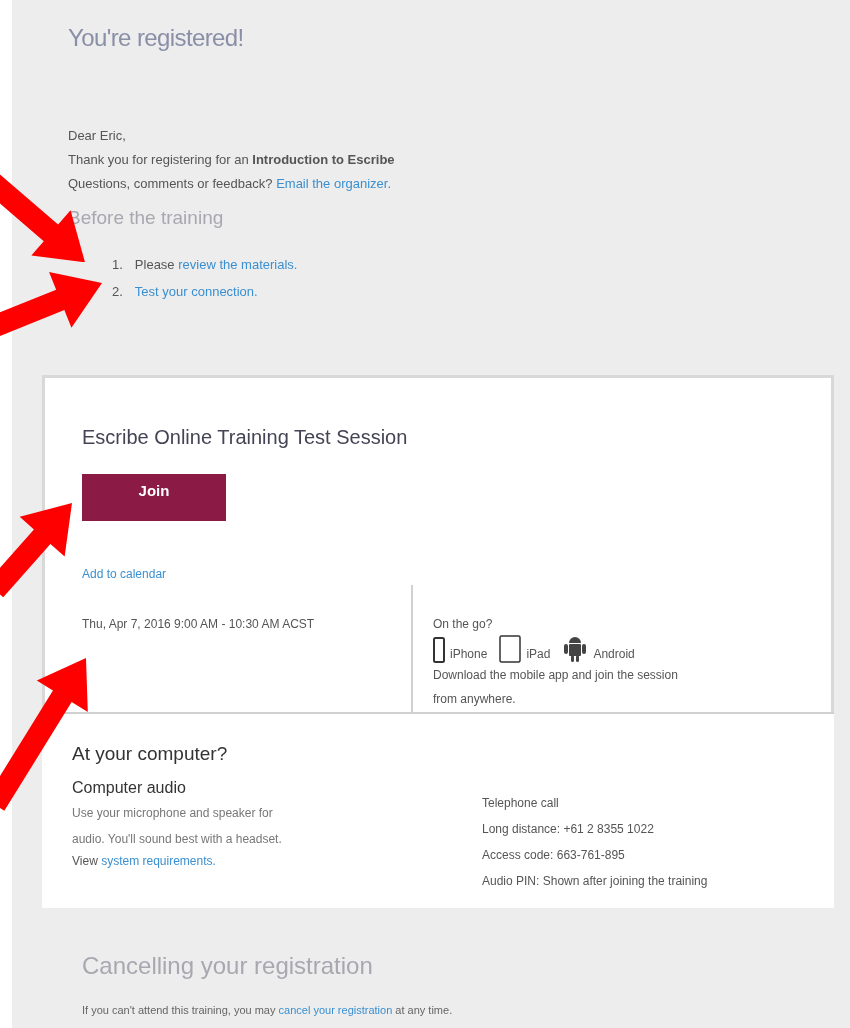 This screenshot has width=850, height=1028. What do you see at coordinates (232, 160) in the screenshot?
I see `thanks-text: Thank you for registering for an Introduction to Escribe` at bounding box center [232, 160].